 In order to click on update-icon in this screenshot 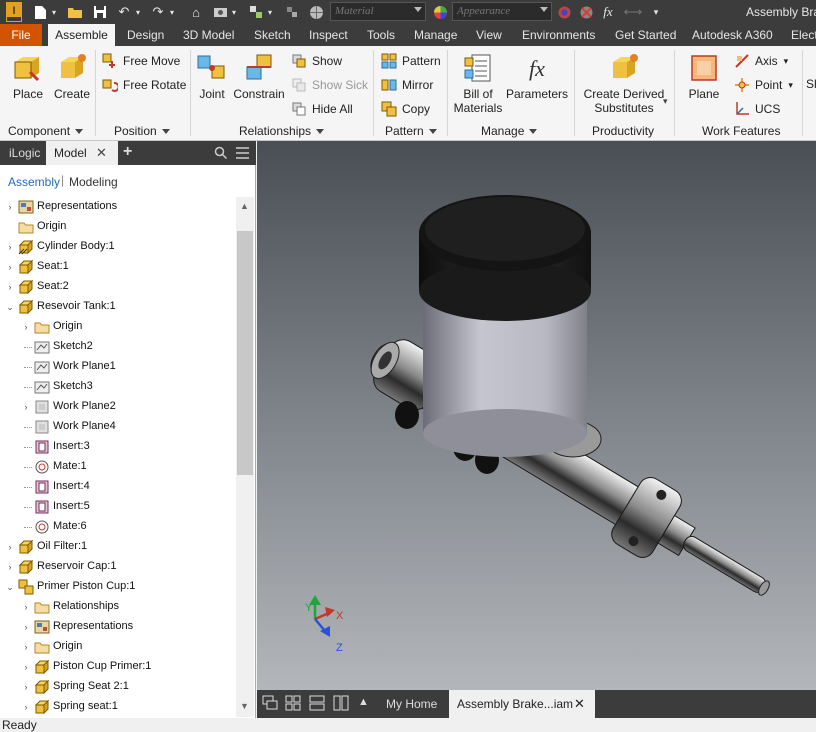, I will do `click(220, 12)`.